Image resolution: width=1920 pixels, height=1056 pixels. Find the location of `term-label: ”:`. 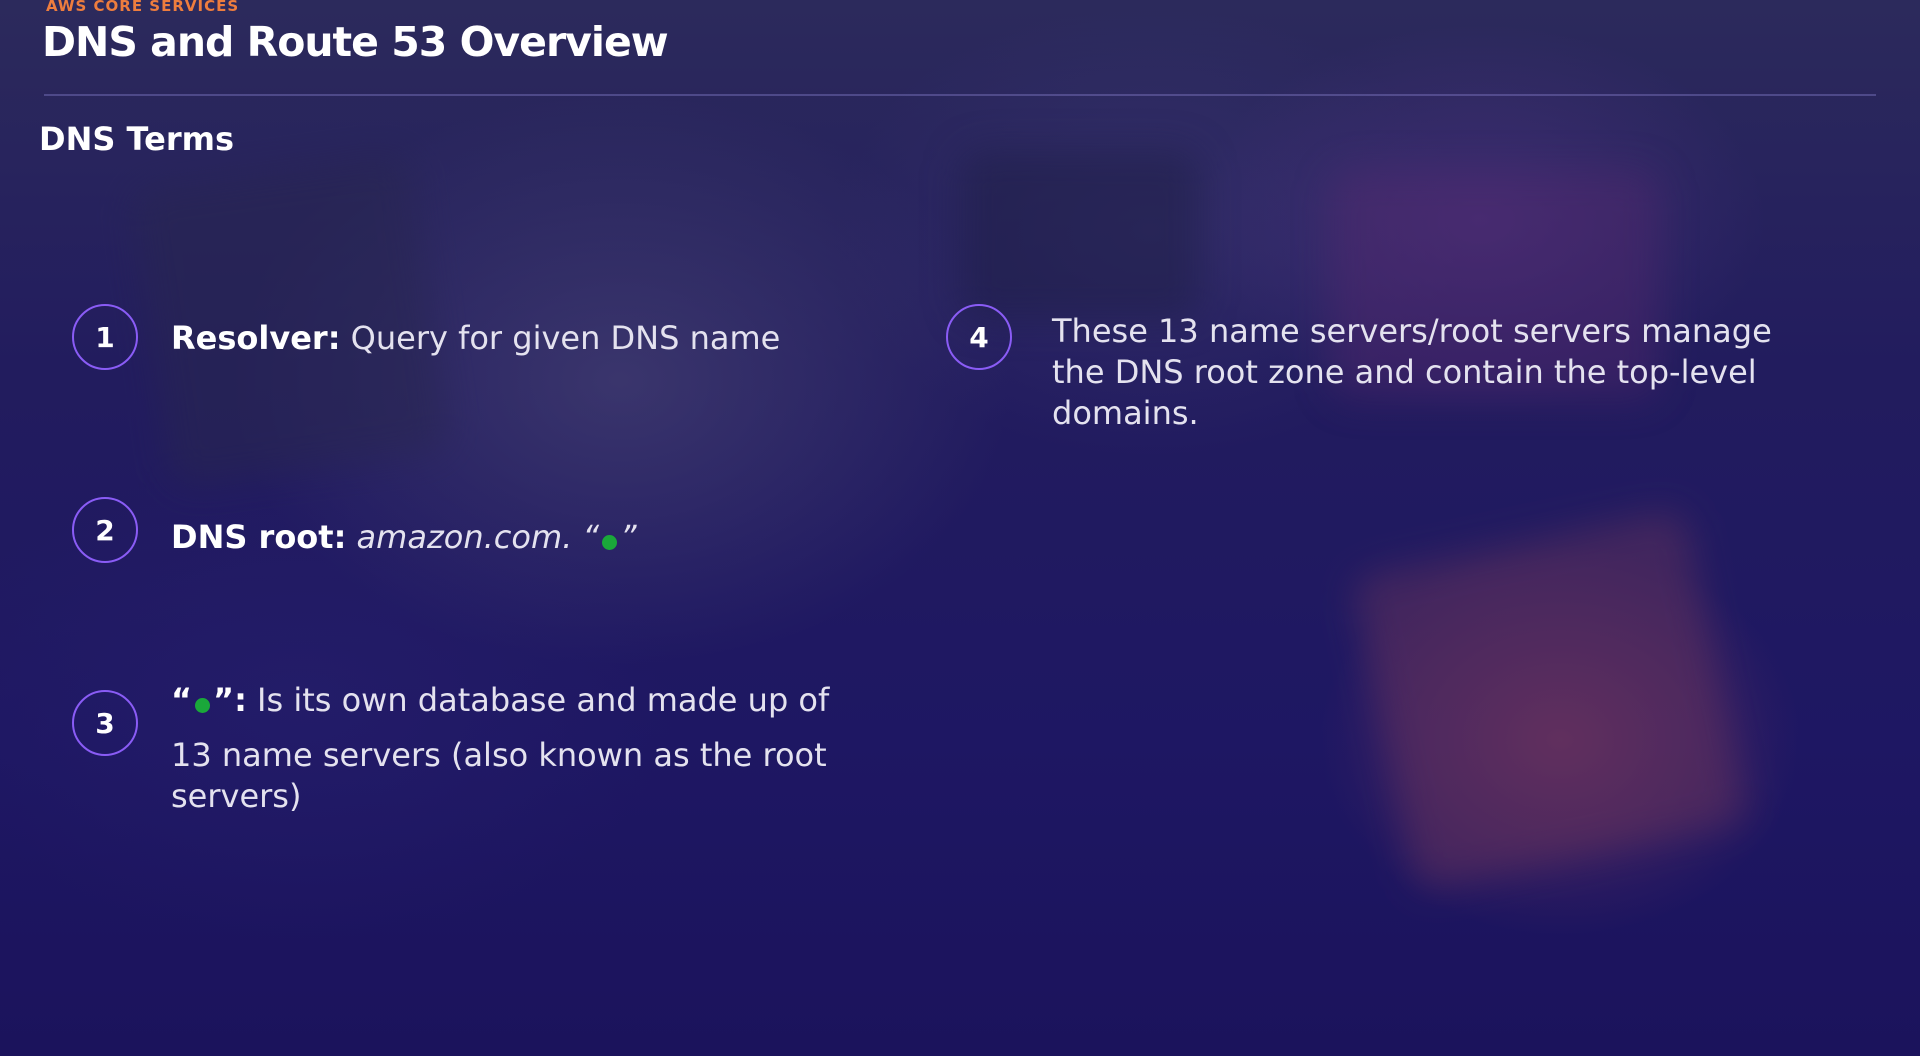

term-label: ”: is located at coordinates (230, 700).